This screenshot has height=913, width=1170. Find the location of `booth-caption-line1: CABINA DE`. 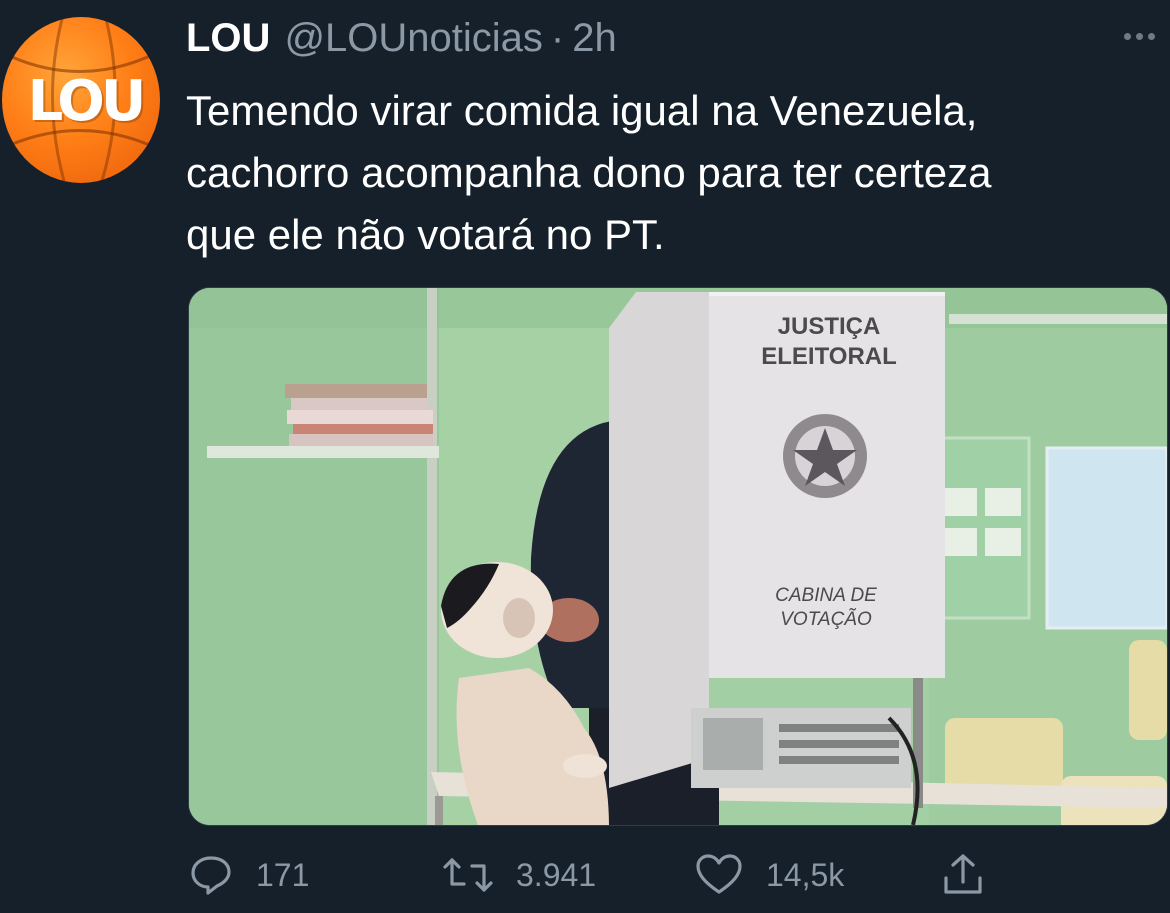

booth-caption-line1: CABINA DE is located at coordinates (826, 595).